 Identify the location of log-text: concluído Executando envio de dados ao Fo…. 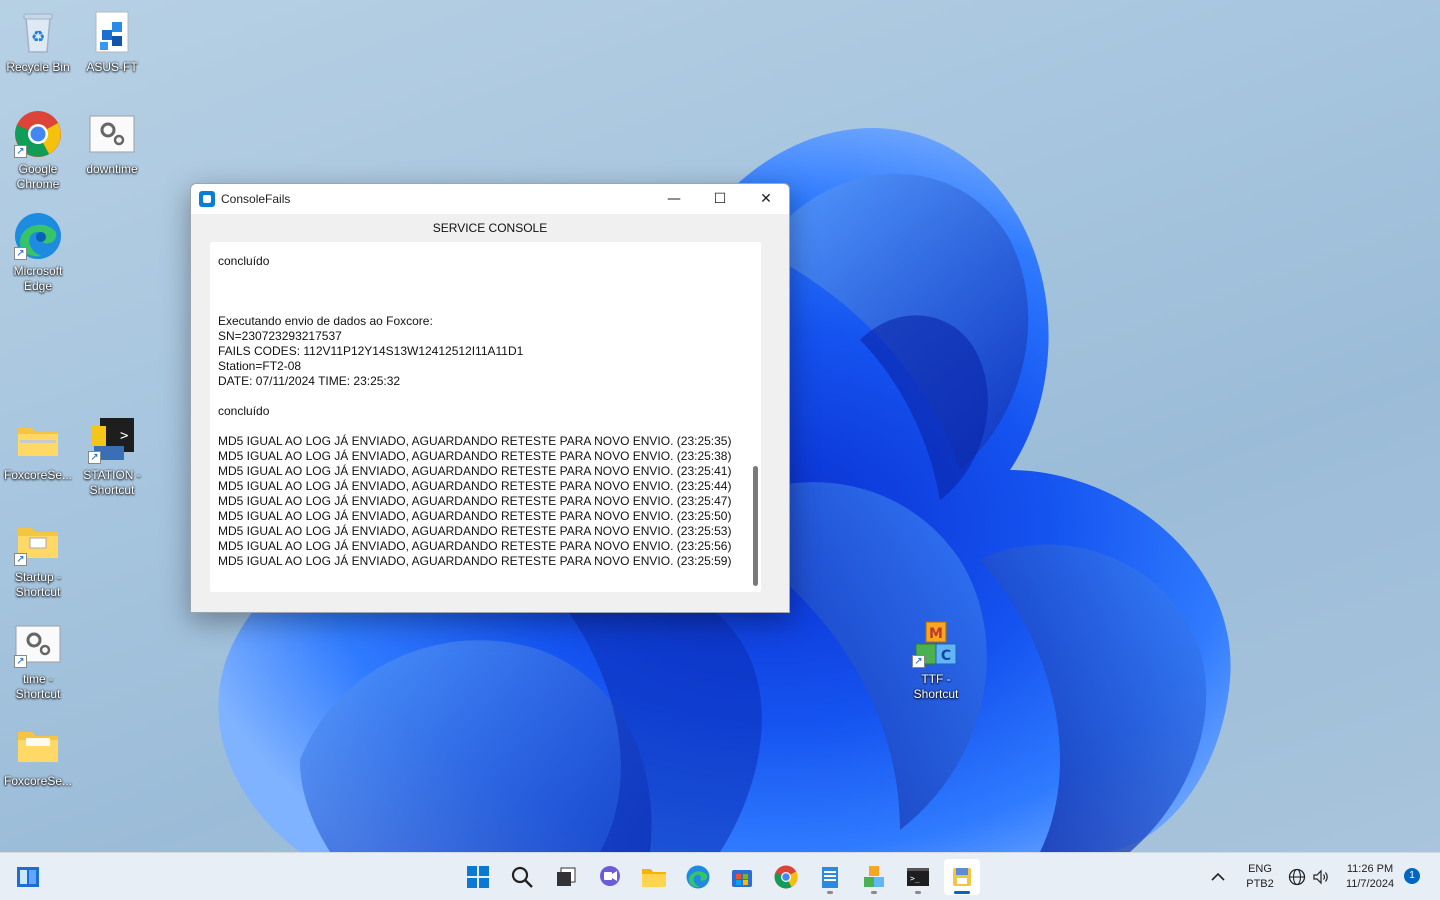
(477, 411).